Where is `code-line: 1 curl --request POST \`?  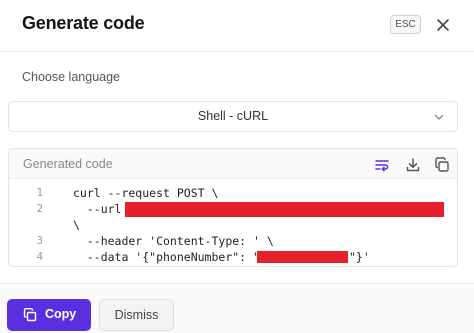
code-line: 1 curl --request POST \ is located at coordinates (233, 193).